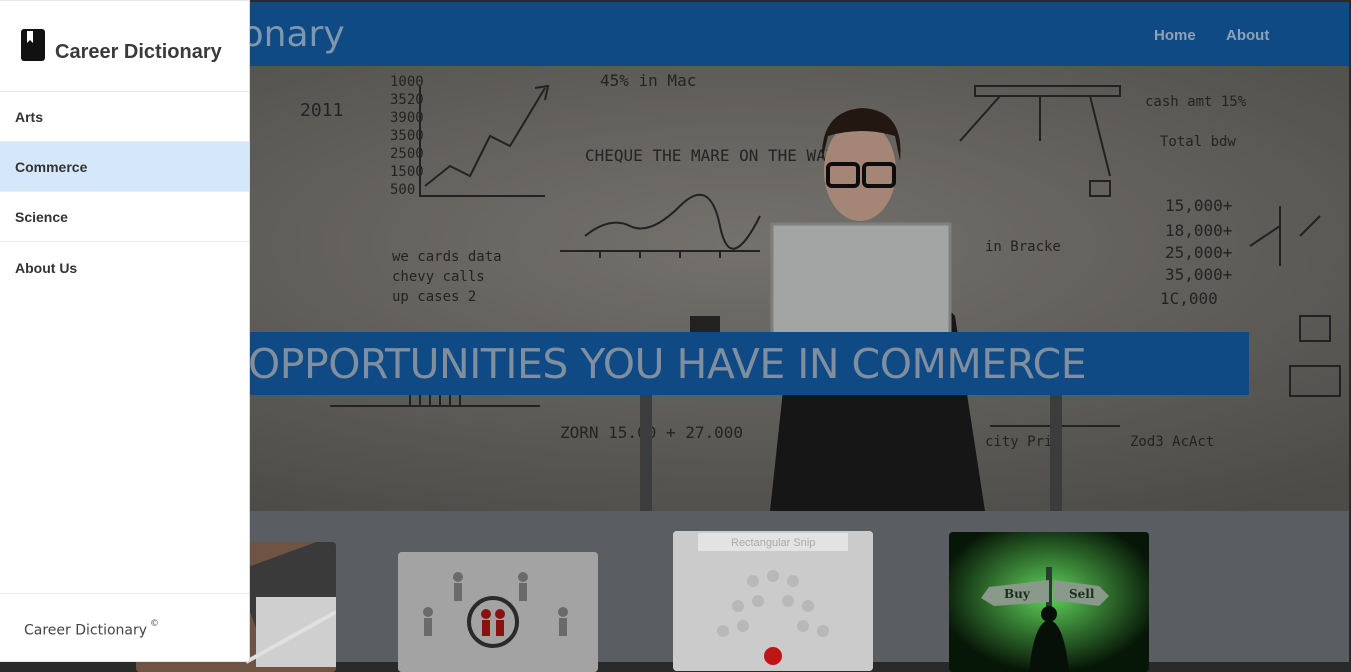 The image size is (1351, 672). Describe the element at coordinates (1017, 594) in the screenshot. I see `sign-buy-label: Buy` at that location.